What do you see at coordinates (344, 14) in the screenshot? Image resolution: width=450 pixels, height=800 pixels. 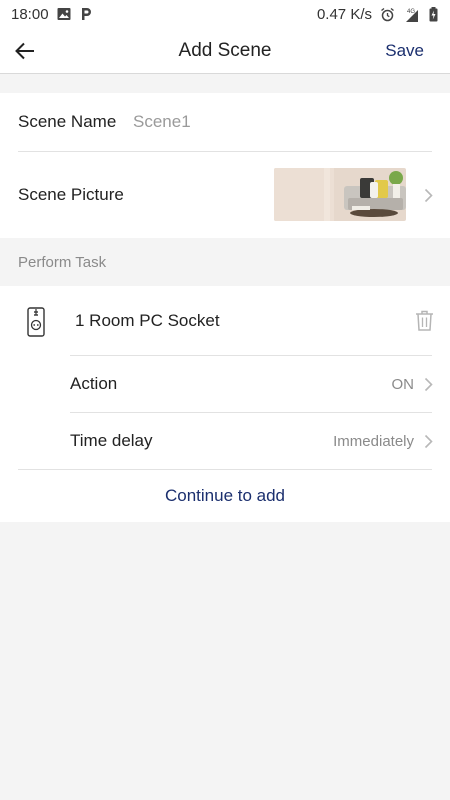 I see `network-speed: 0.47 K/s` at bounding box center [344, 14].